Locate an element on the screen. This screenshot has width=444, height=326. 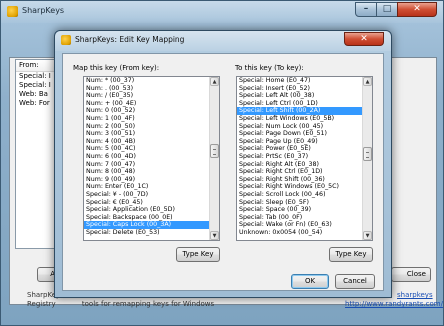
list-item: Special: Right Windows (E0_5C) is located at coordinates (304, 187).